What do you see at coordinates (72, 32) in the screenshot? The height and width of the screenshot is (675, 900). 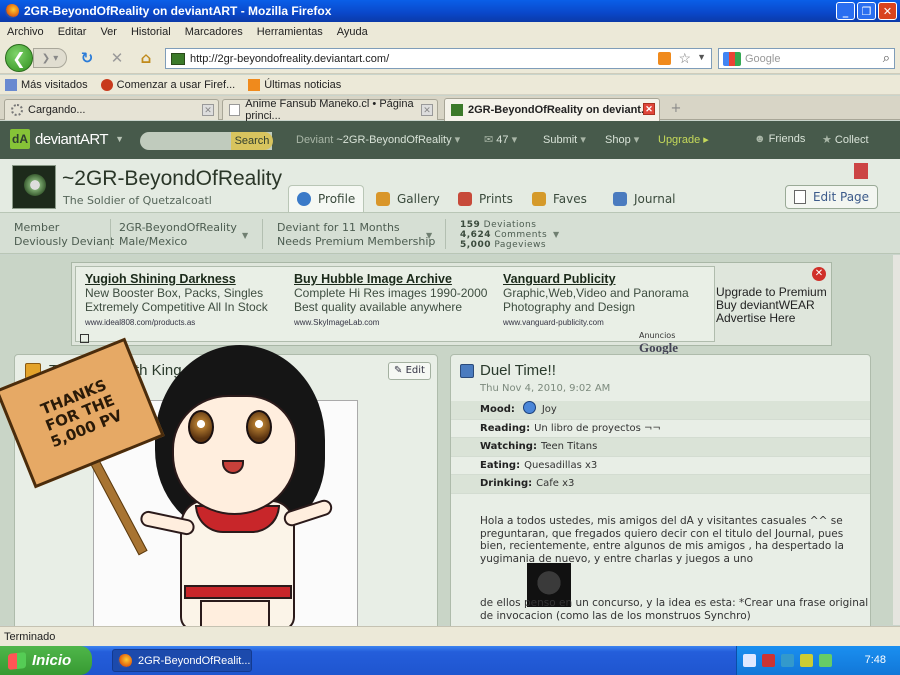 I see `menu-editar: Editar` at bounding box center [72, 32].